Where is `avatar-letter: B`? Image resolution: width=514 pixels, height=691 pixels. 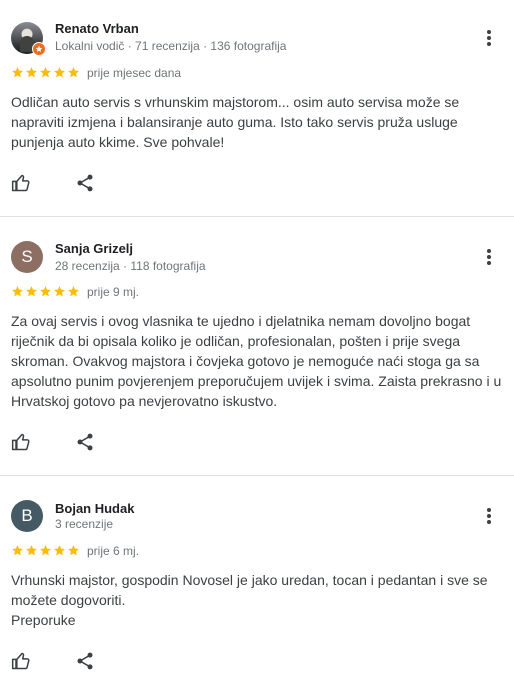 avatar-letter: B is located at coordinates (27, 515).